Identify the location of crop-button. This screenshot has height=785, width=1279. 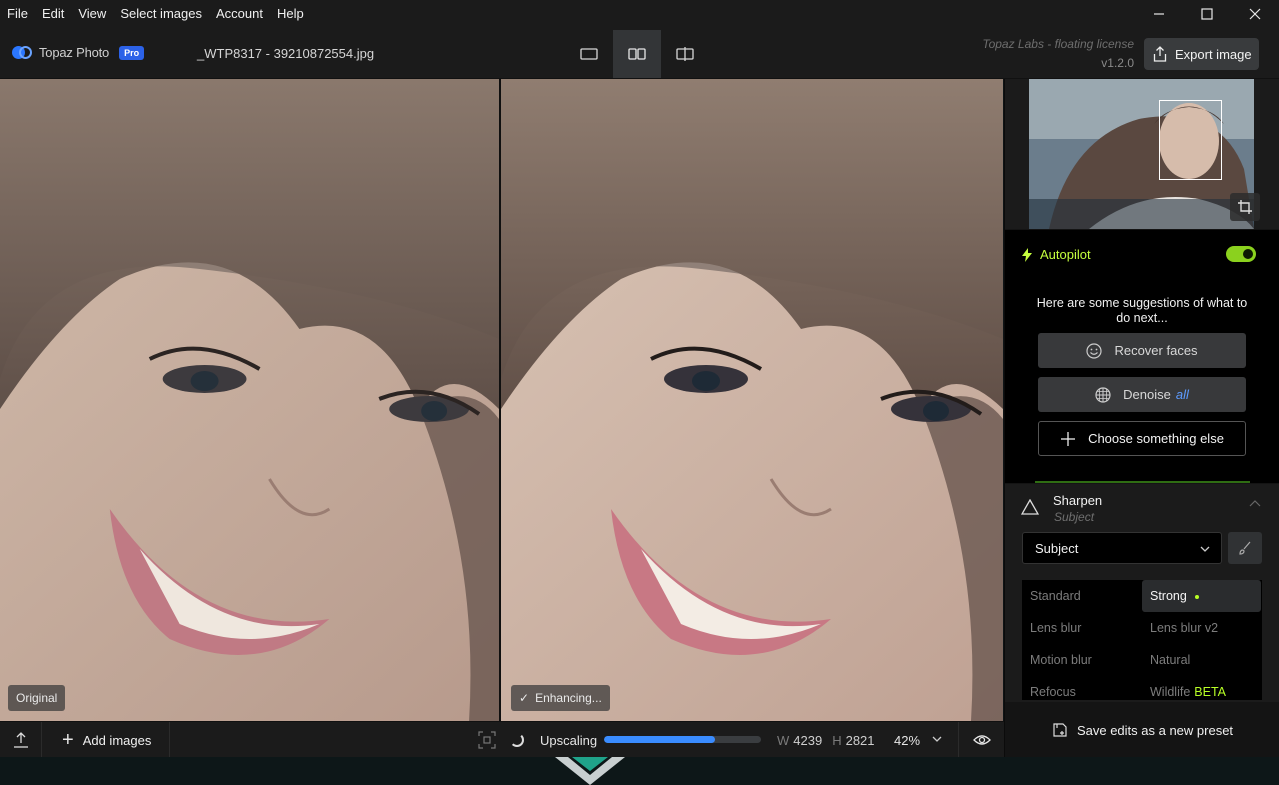
(1245, 207).